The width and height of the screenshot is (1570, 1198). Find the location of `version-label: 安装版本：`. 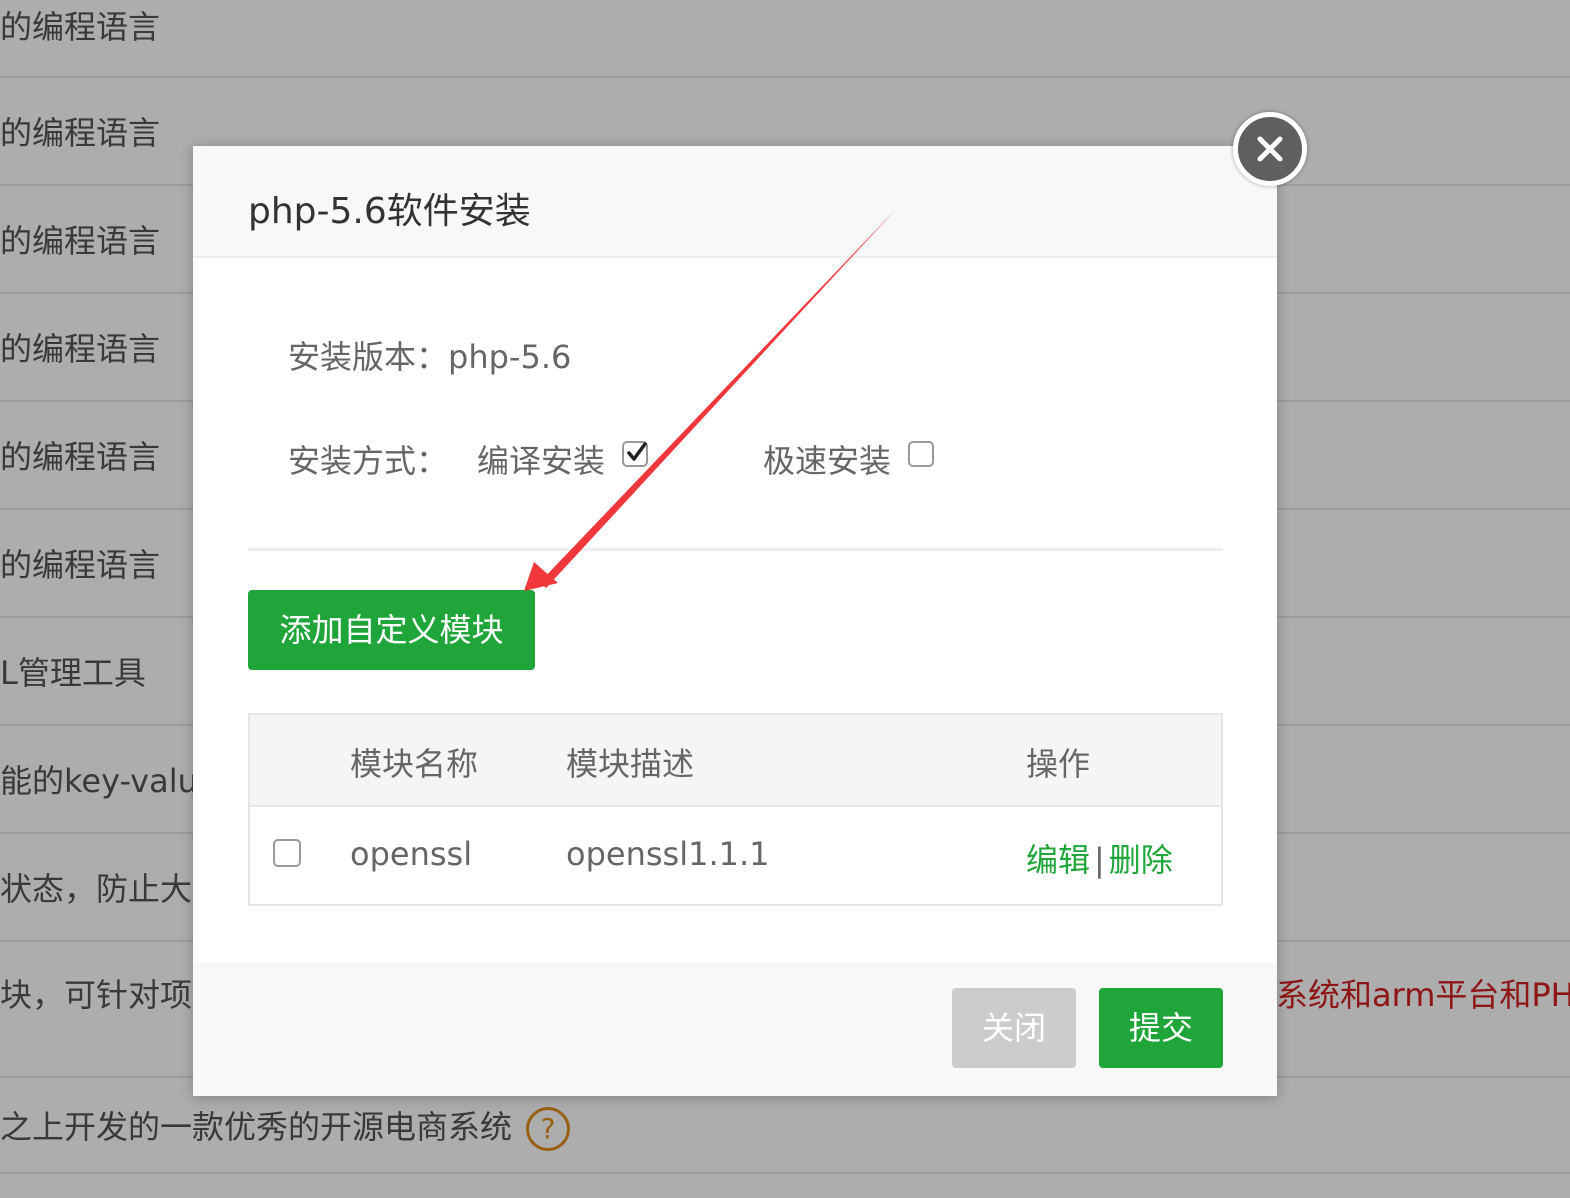

version-label: 安装版本： is located at coordinates (368, 357).